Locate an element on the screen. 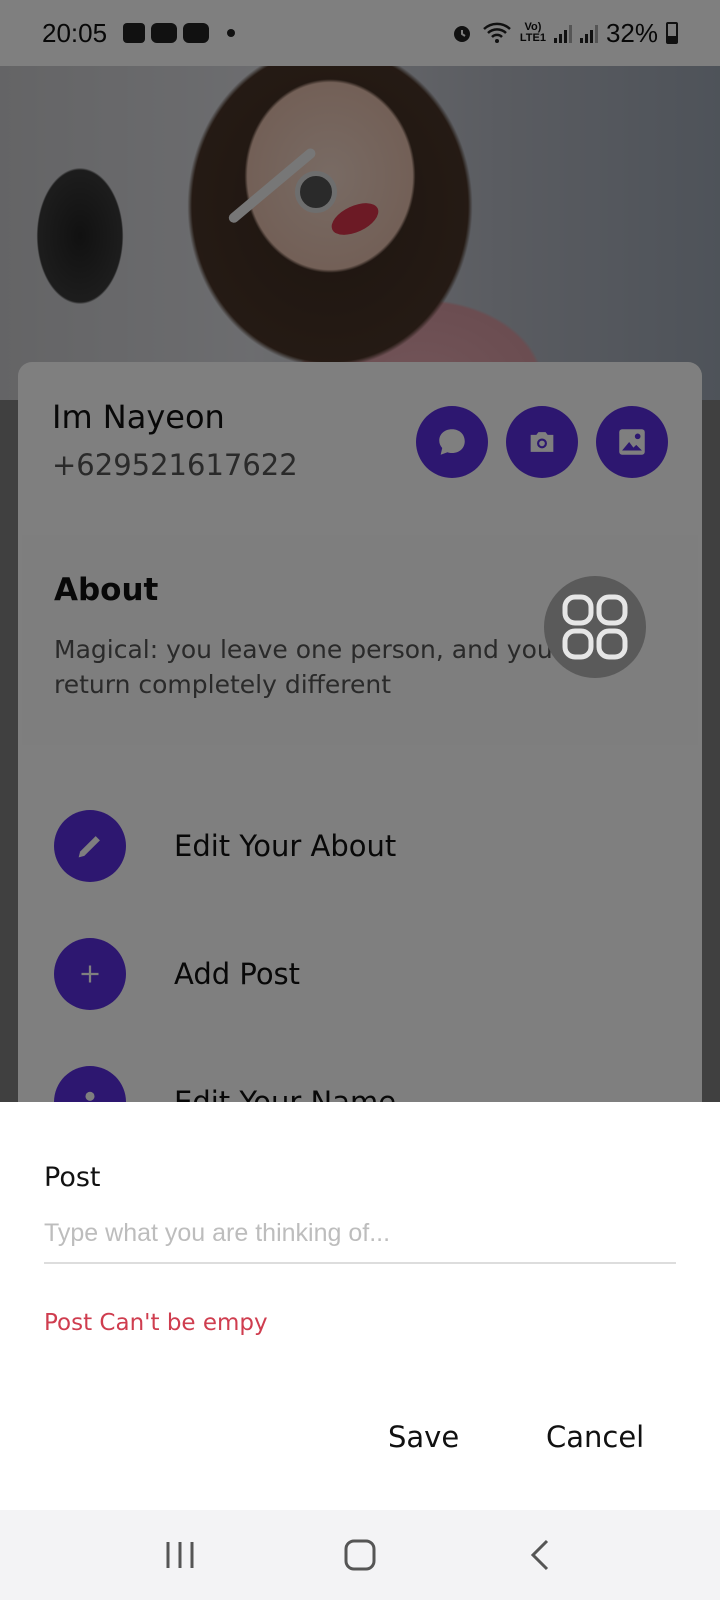  post-input is located at coordinates (360, 1234).